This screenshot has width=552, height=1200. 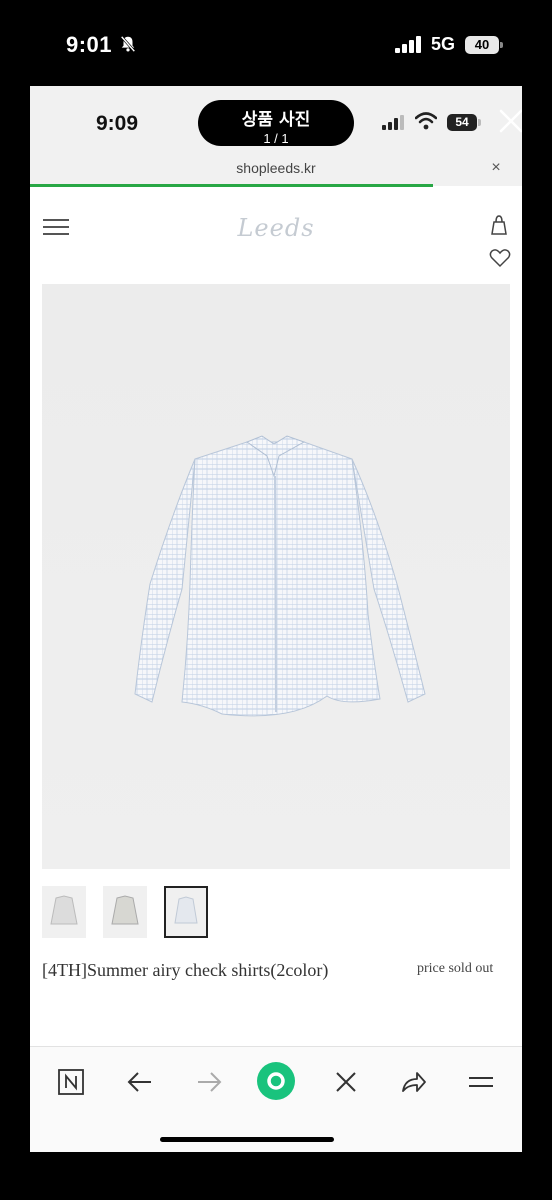 What do you see at coordinates (346, 1082) in the screenshot?
I see `close-icon` at bounding box center [346, 1082].